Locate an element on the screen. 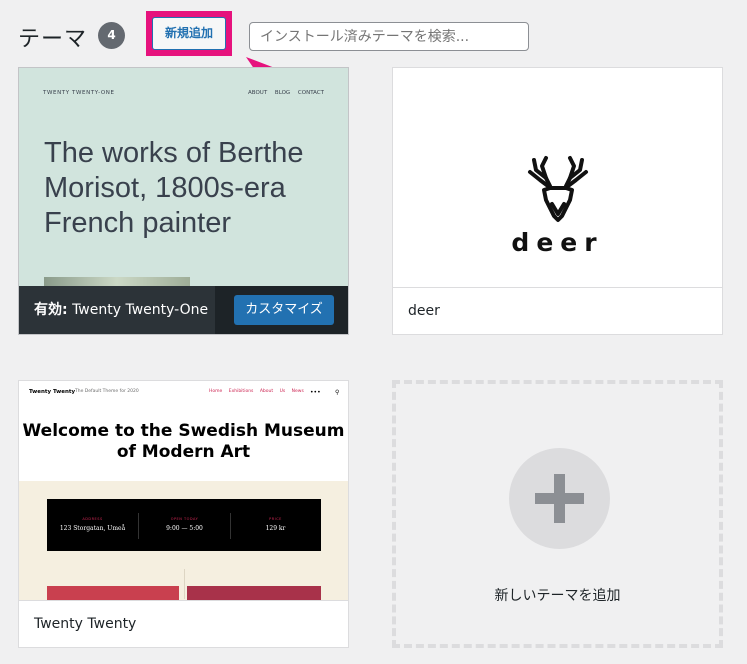  preview-image-right is located at coordinates (254, 593).